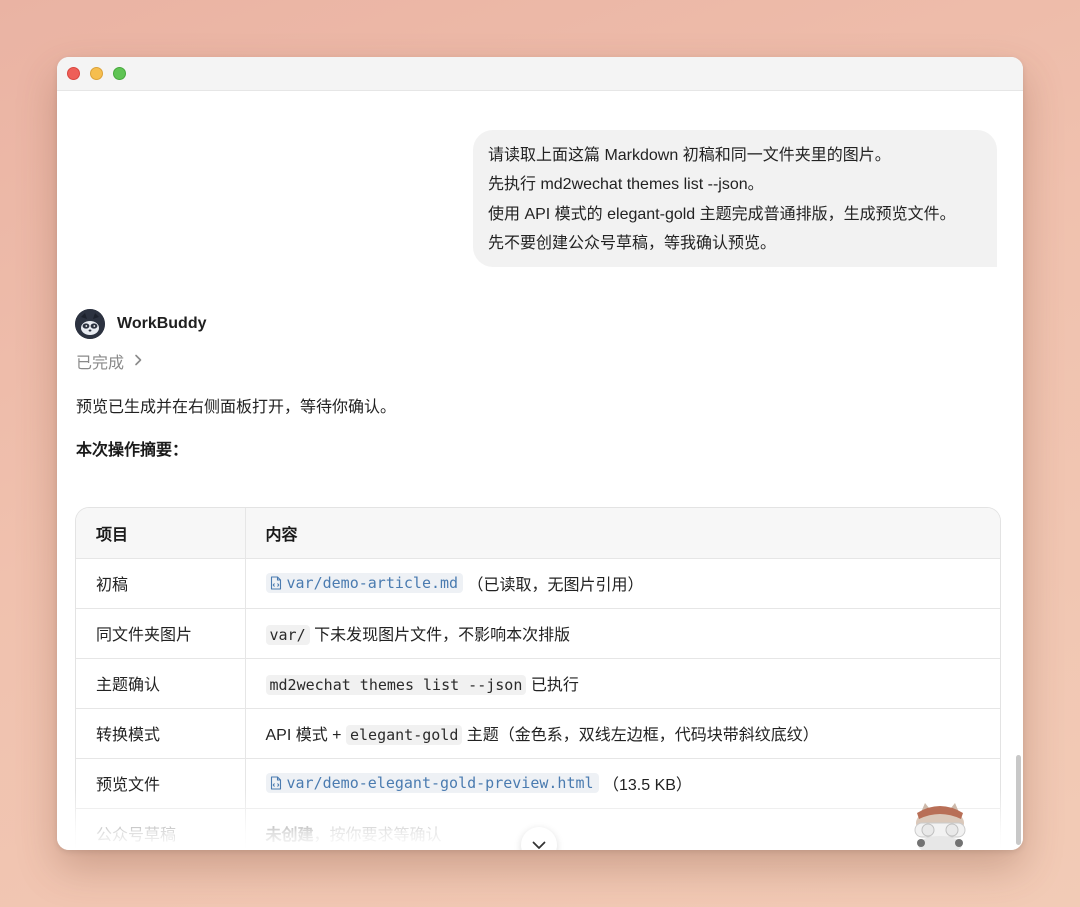 Image resolution: width=1080 pixels, height=907 pixels. What do you see at coordinates (626, 185) in the screenshot?
I see `user-message-line: 先执行 md2wechat themes list --json。` at bounding box center [626, 185].